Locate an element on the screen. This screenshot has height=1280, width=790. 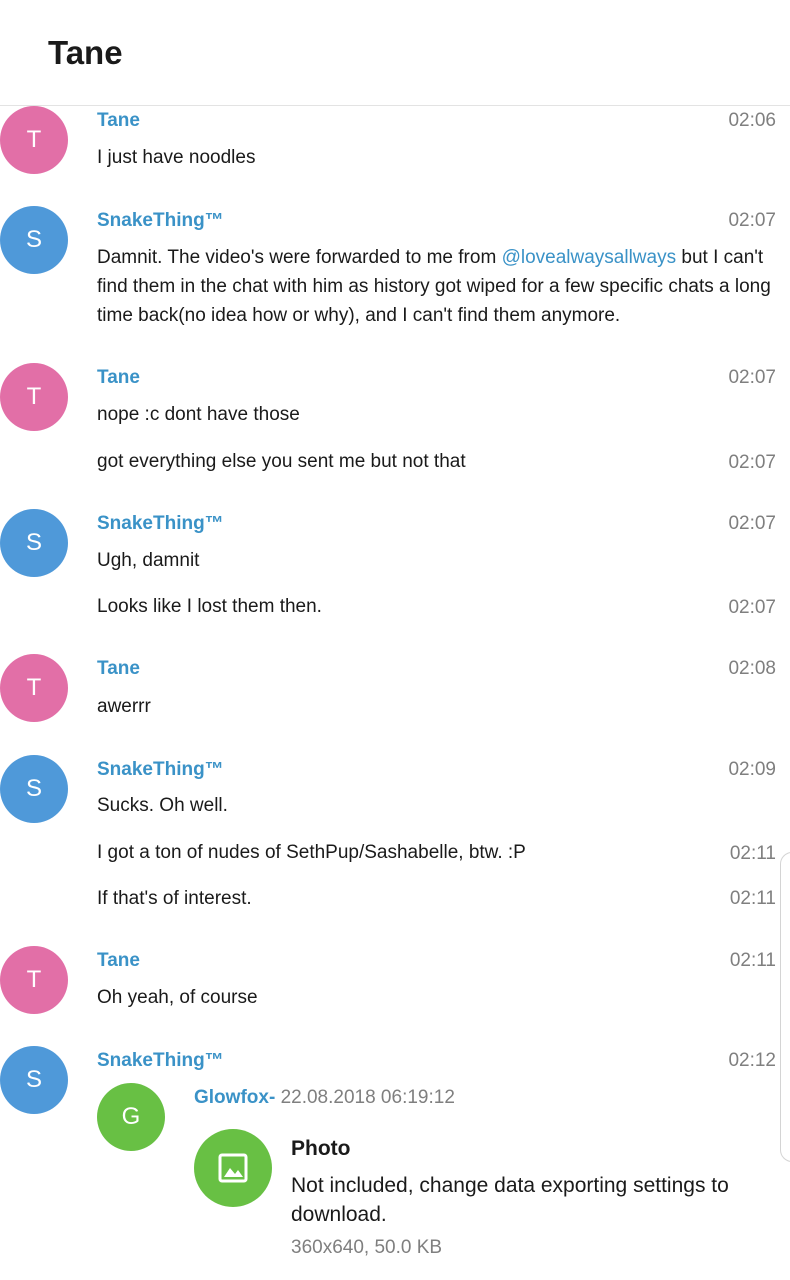
image-icon is located at coordinates (233, 1168).